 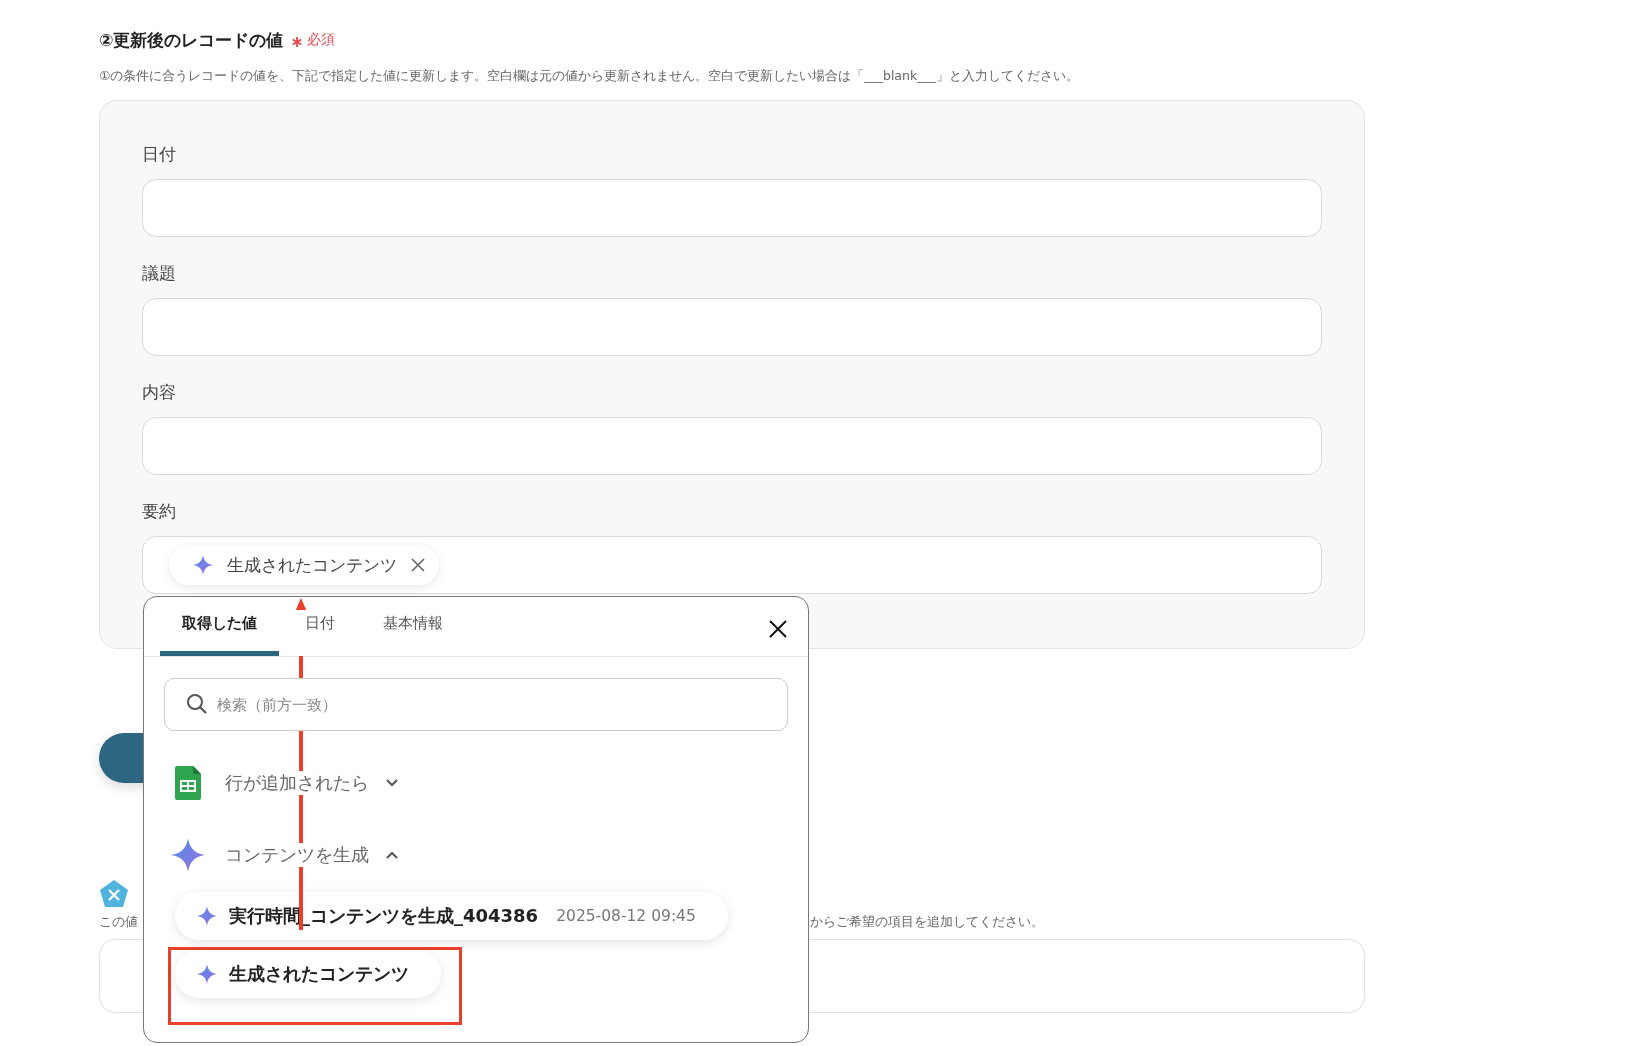 What do you see at coordinates (778, 629) in the screenshot?
I see `close-icon` at bounding box center [778, 629].